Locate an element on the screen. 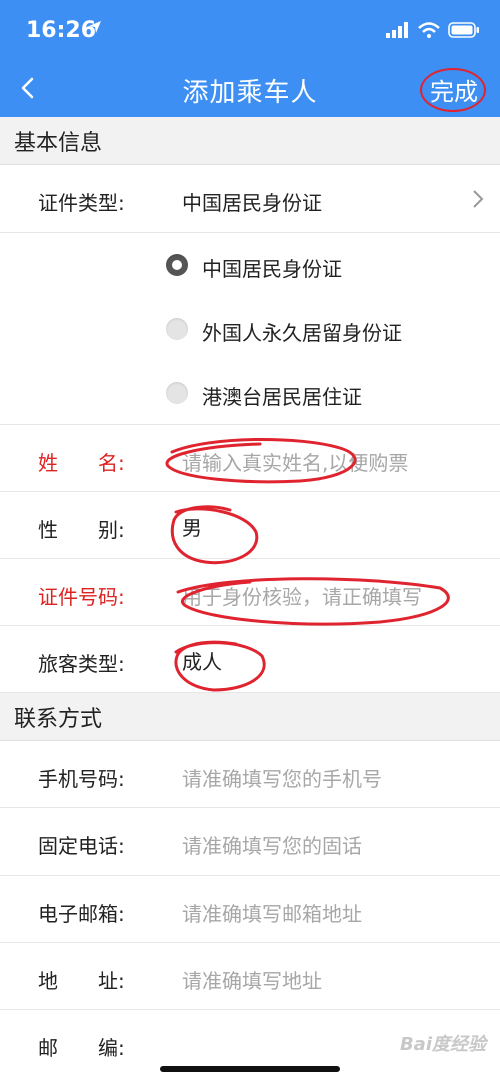 The width and height of the screenshot is (500, 1083). address-row: 地 址: 请准确填写地址 is located at coordinates (250, 976).